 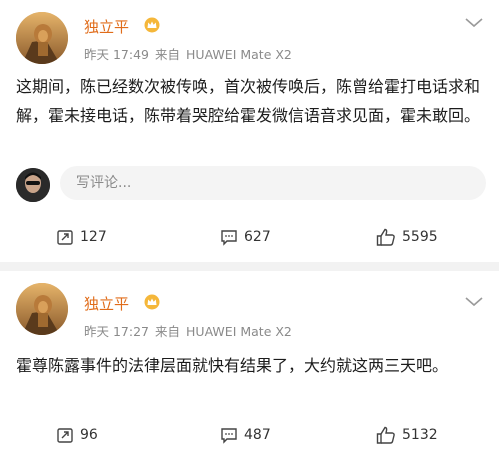 I want to click on repost-button: 96, so click(x=77, y=435).